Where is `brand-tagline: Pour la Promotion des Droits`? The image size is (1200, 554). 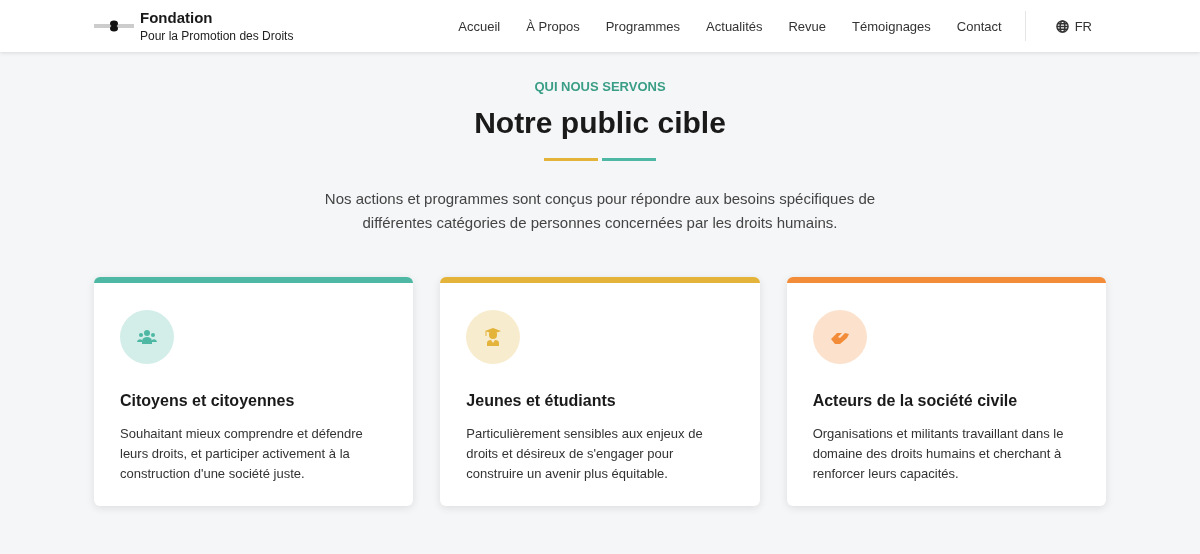
brand-tagline: Pour la Promotion des Droits is located at coordinates (217, 36).